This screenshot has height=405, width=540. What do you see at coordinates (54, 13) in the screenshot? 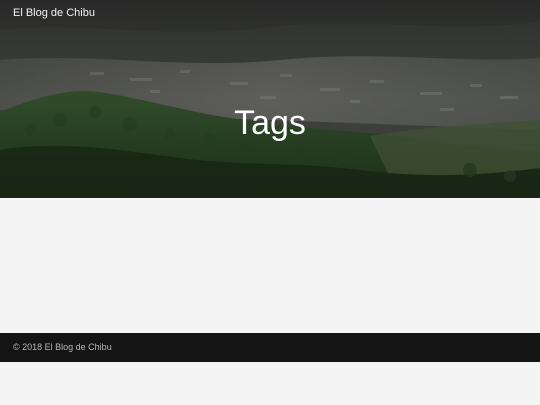
I see `site-title-link: El Blog de Chibu` at bounding box center [54, 13].